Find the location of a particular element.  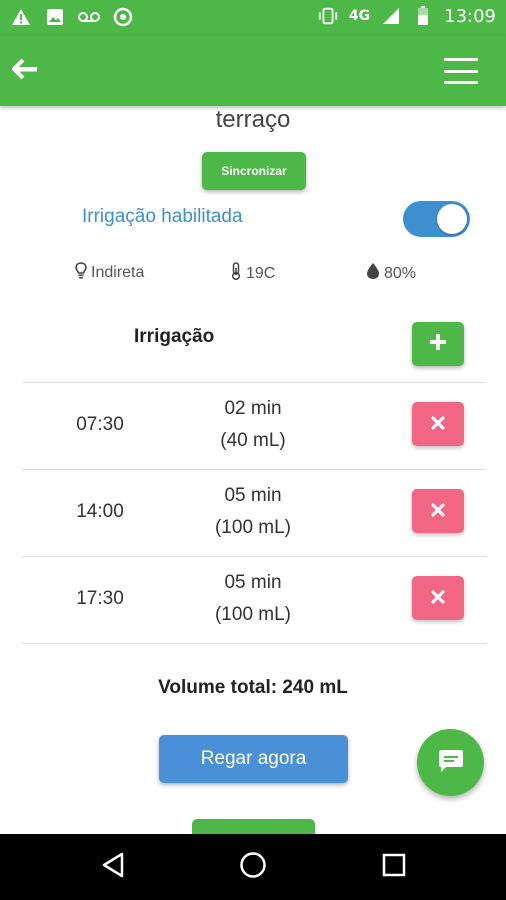

duration-minutes: 02 min is located at coordinates (253, 408).